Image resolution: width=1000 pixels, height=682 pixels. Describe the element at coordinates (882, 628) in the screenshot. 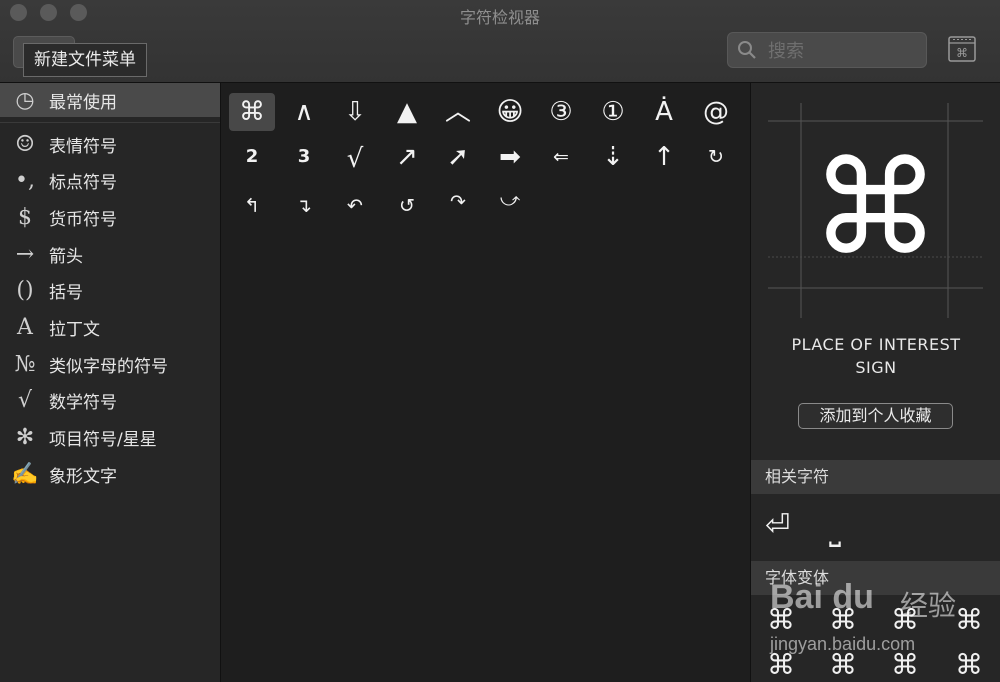

I see `baidu-jingyan-watermark: Bai du 经验 jingyan.baidu.com` at that location.